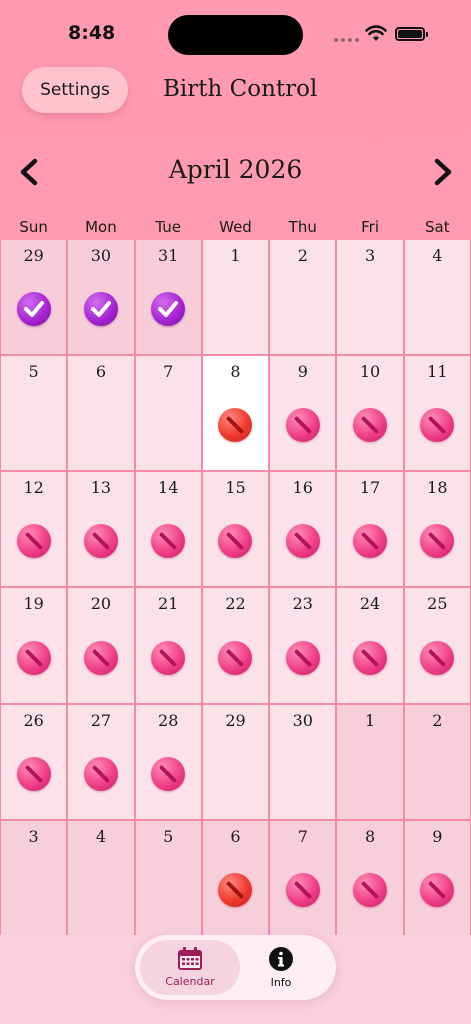 Image resolution: width=471 pixels, height=1024 pixels. What do you see at coordinates (370, 604) in the screenshot?
I see `day-number: 24` at bounding box center [370, 604].